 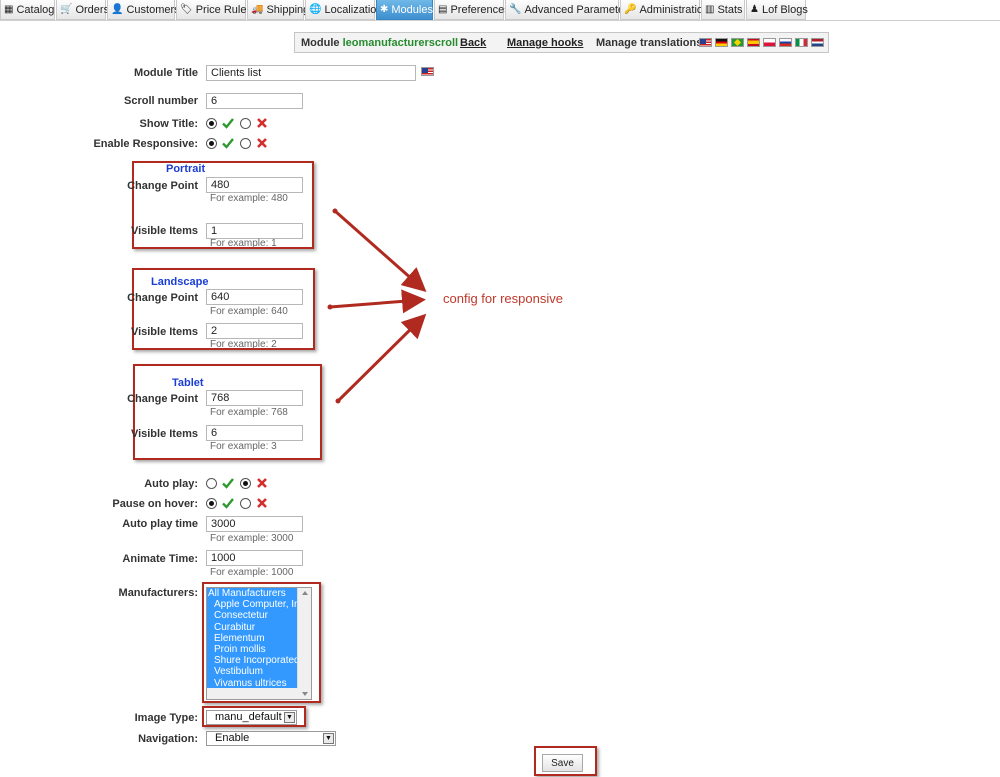 I want to click on auto-play-yes-radio, so click(x=211, y=483).